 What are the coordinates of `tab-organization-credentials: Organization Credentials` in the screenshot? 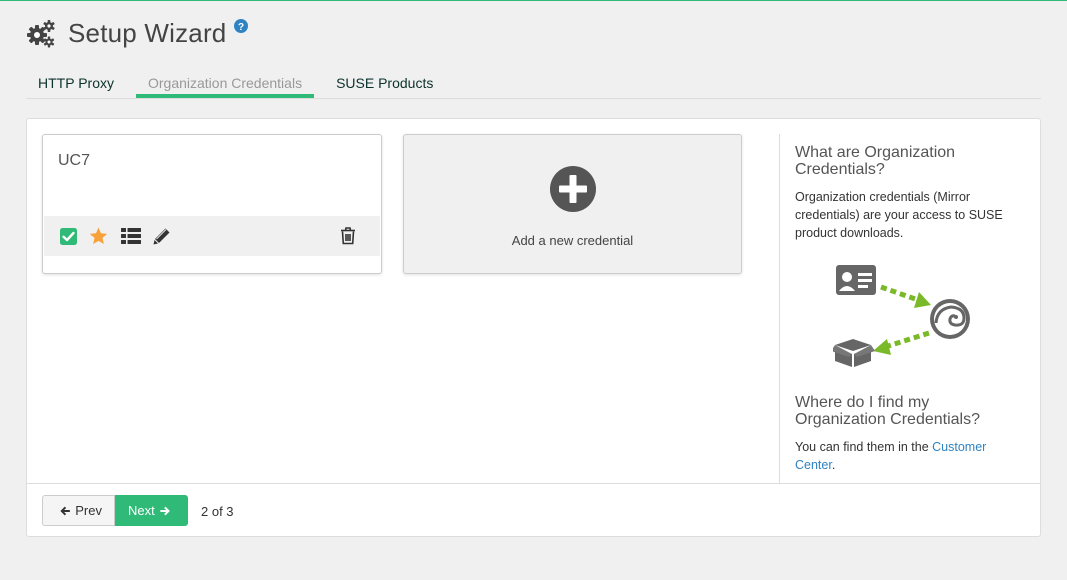 It's located at (225, 82).